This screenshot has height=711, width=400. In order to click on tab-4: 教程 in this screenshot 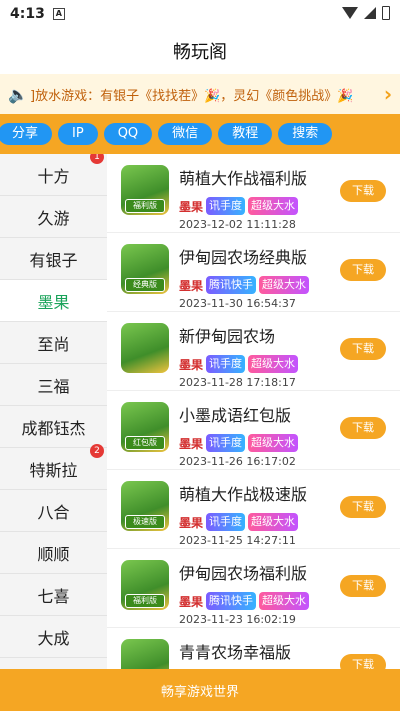, I will do `click(245, 134)`.